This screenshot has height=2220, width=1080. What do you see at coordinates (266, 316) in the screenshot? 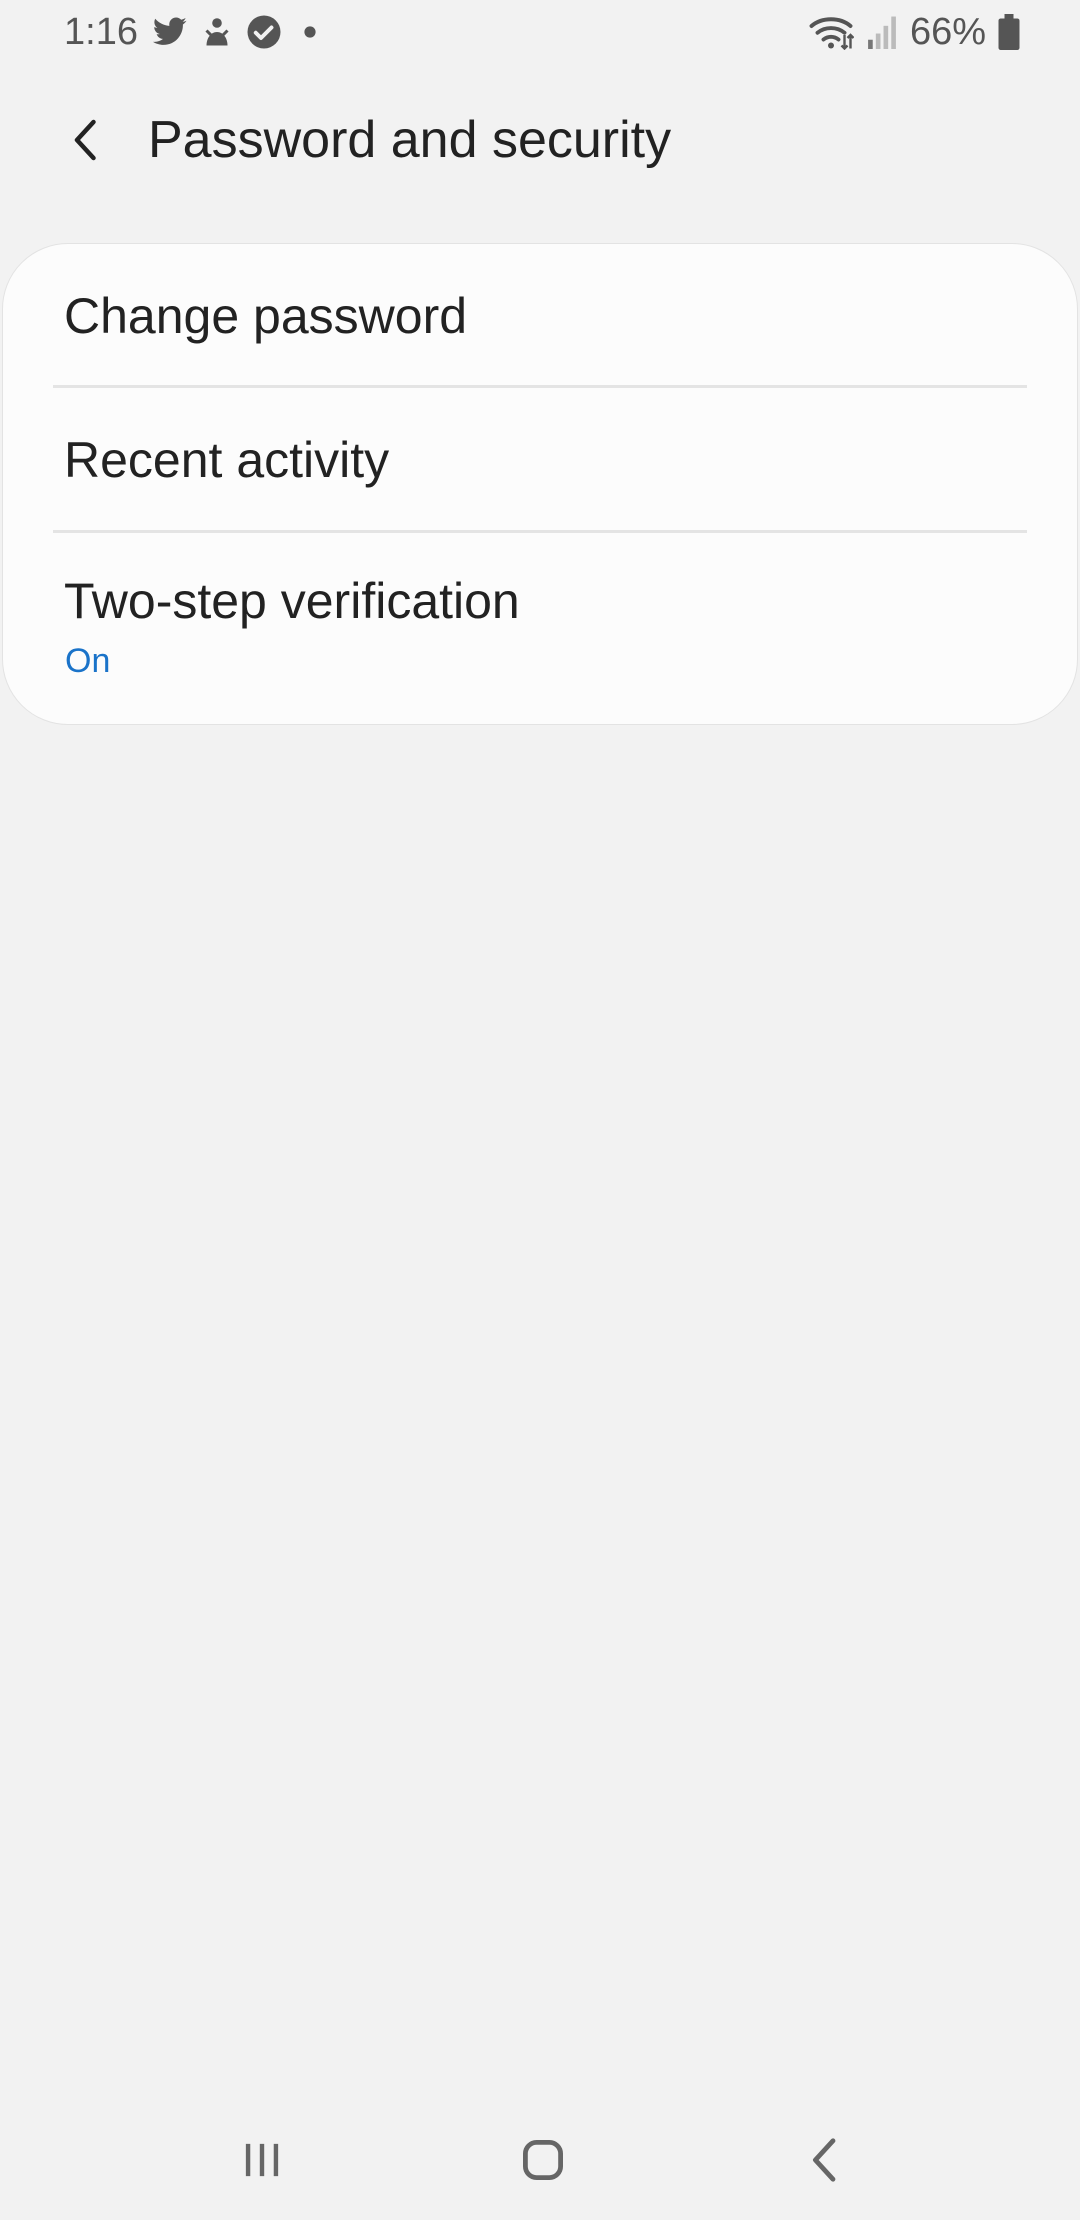
I see `change-password-label: Change password` at bounding box center [266, 316].